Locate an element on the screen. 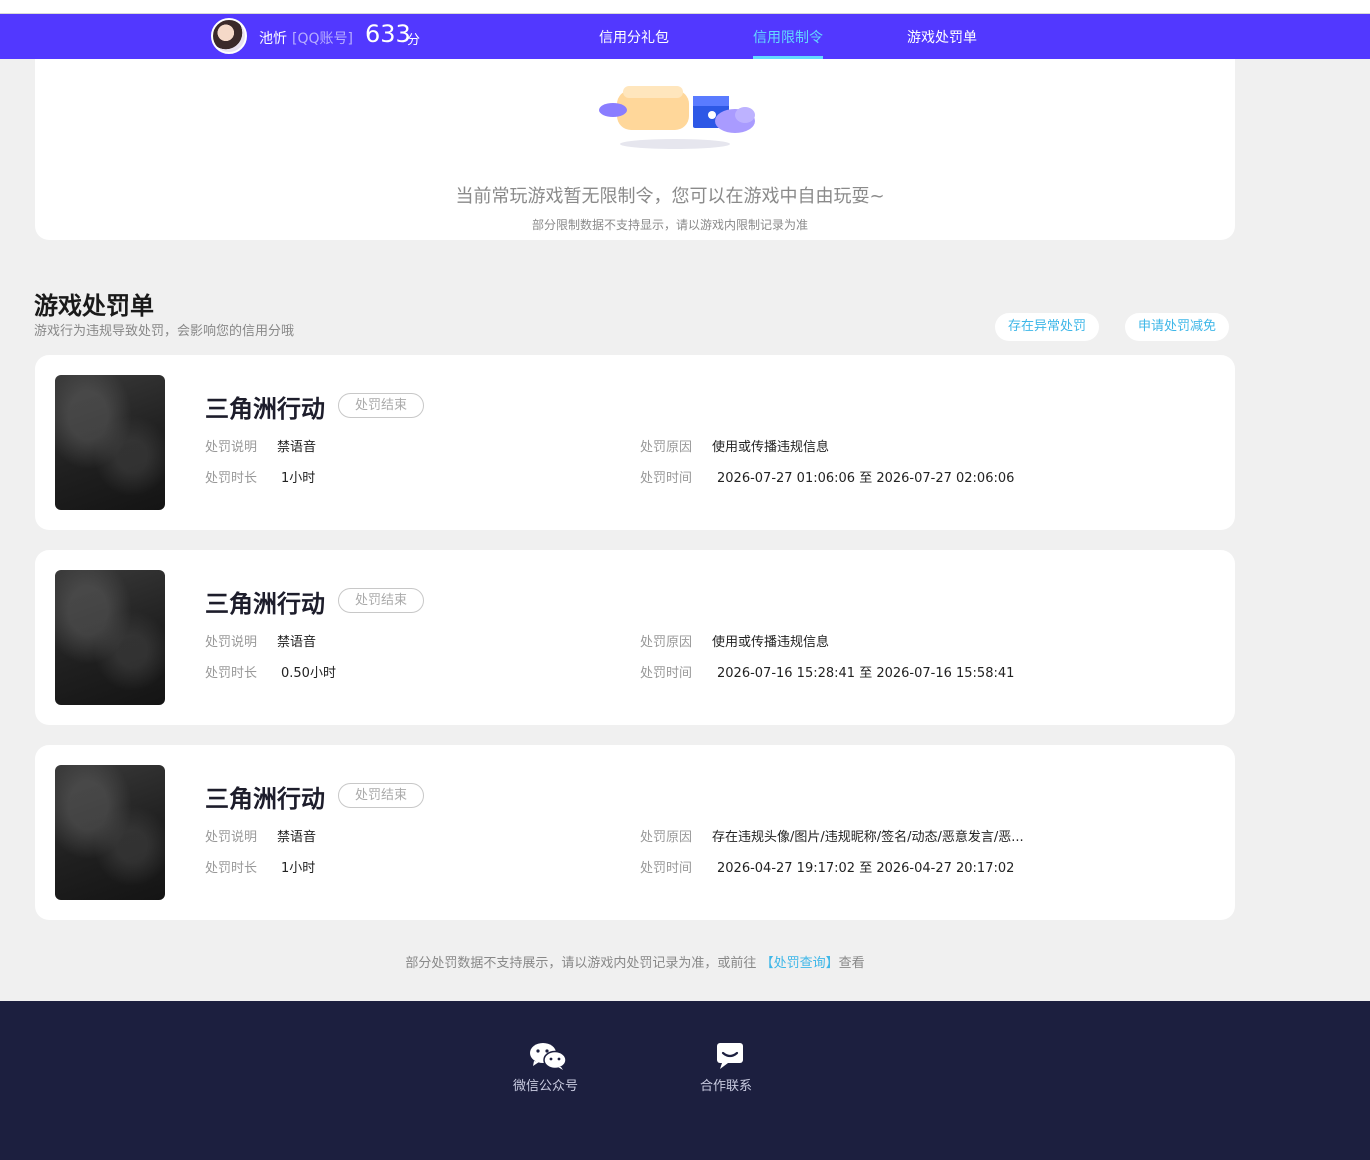 The width and height of the screenshot is (1370, 1160). empty-illustration-icon is located at coordinates (677, 117).